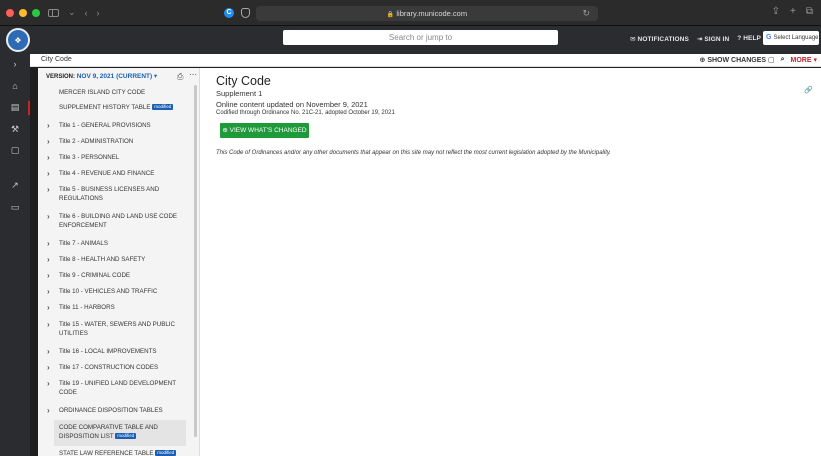 Image resolution: width=821 pixels, height=456 pixels. I want to click on show-changes-label: SHOW CHANGES, so click(737, 60).